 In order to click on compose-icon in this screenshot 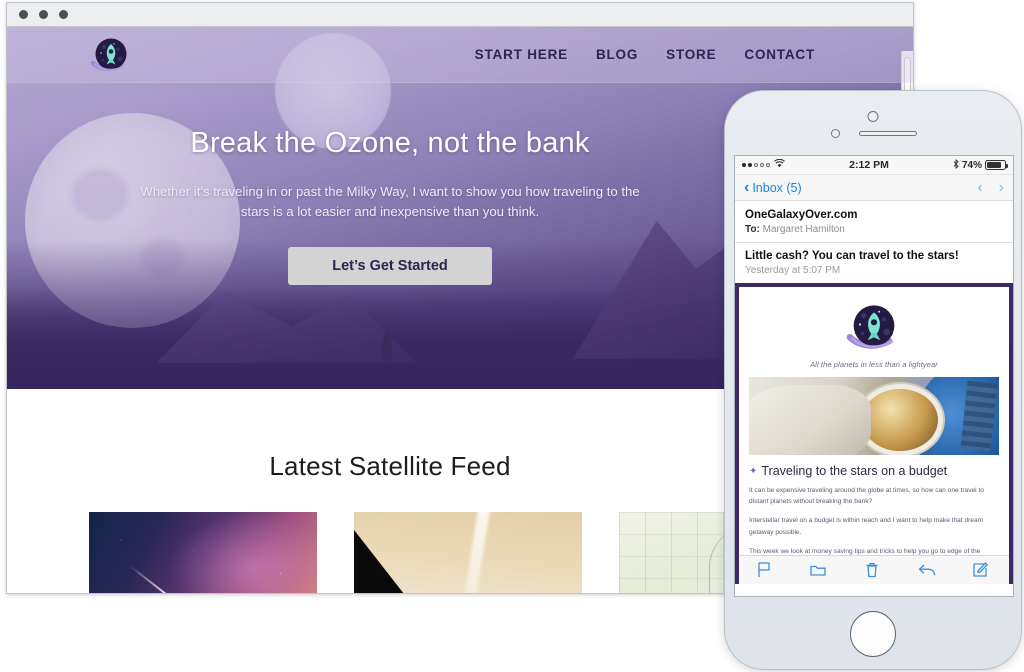, I will do `click(982, 570)`.